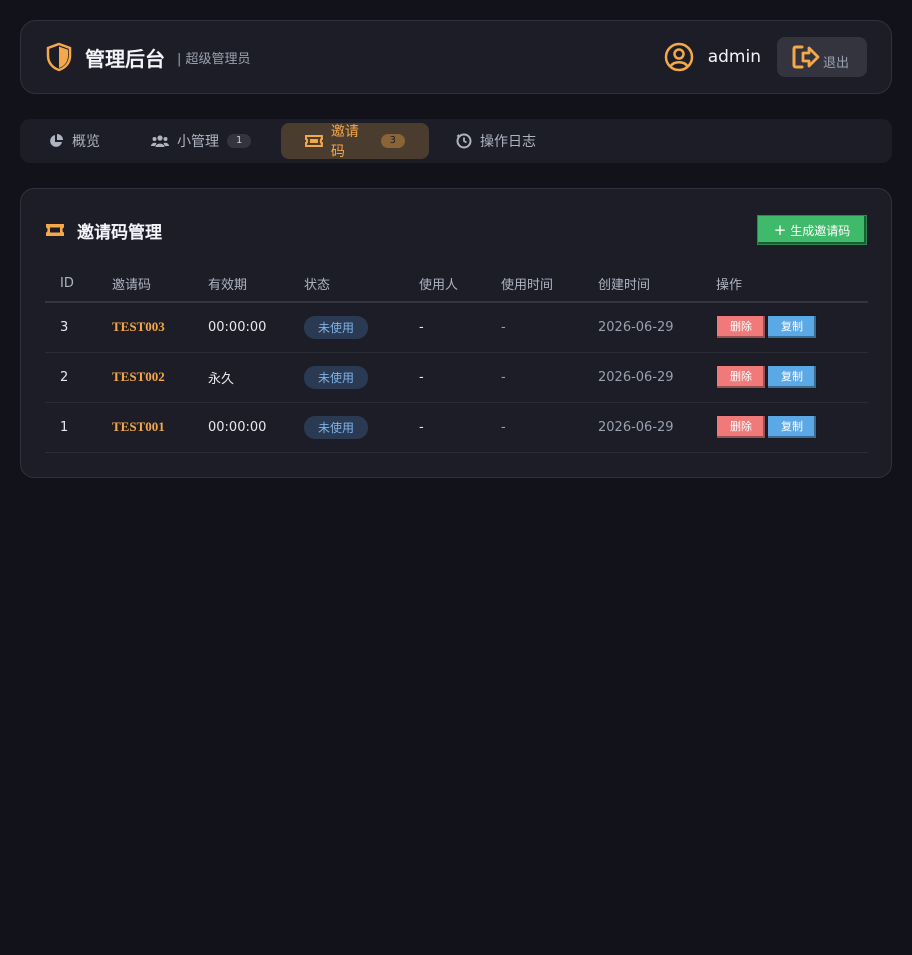 This screenshot has width=912, height=955. Describe the element at coordinates (534, 284) in the screenshot. I see `column-header: 使用时间` at that location.